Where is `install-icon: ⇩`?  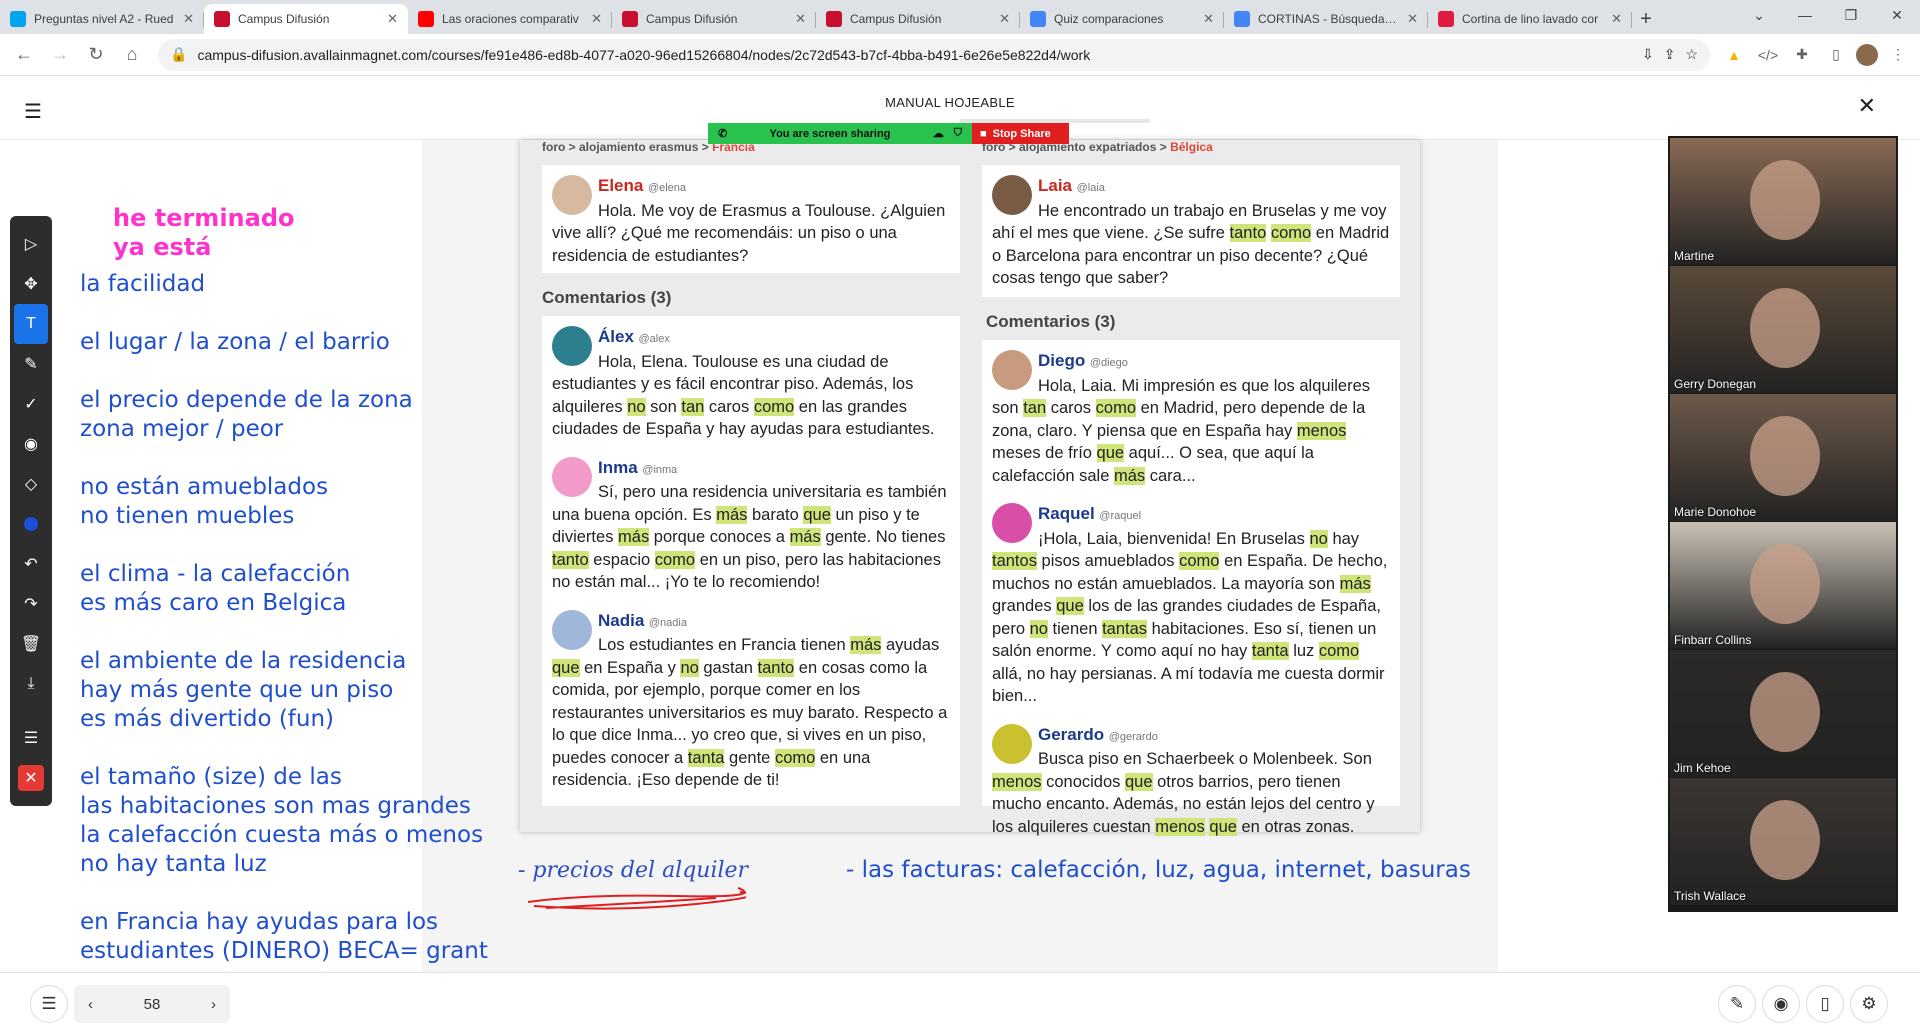
install-icon: ⇩ is located at coordinates (1648, 54).